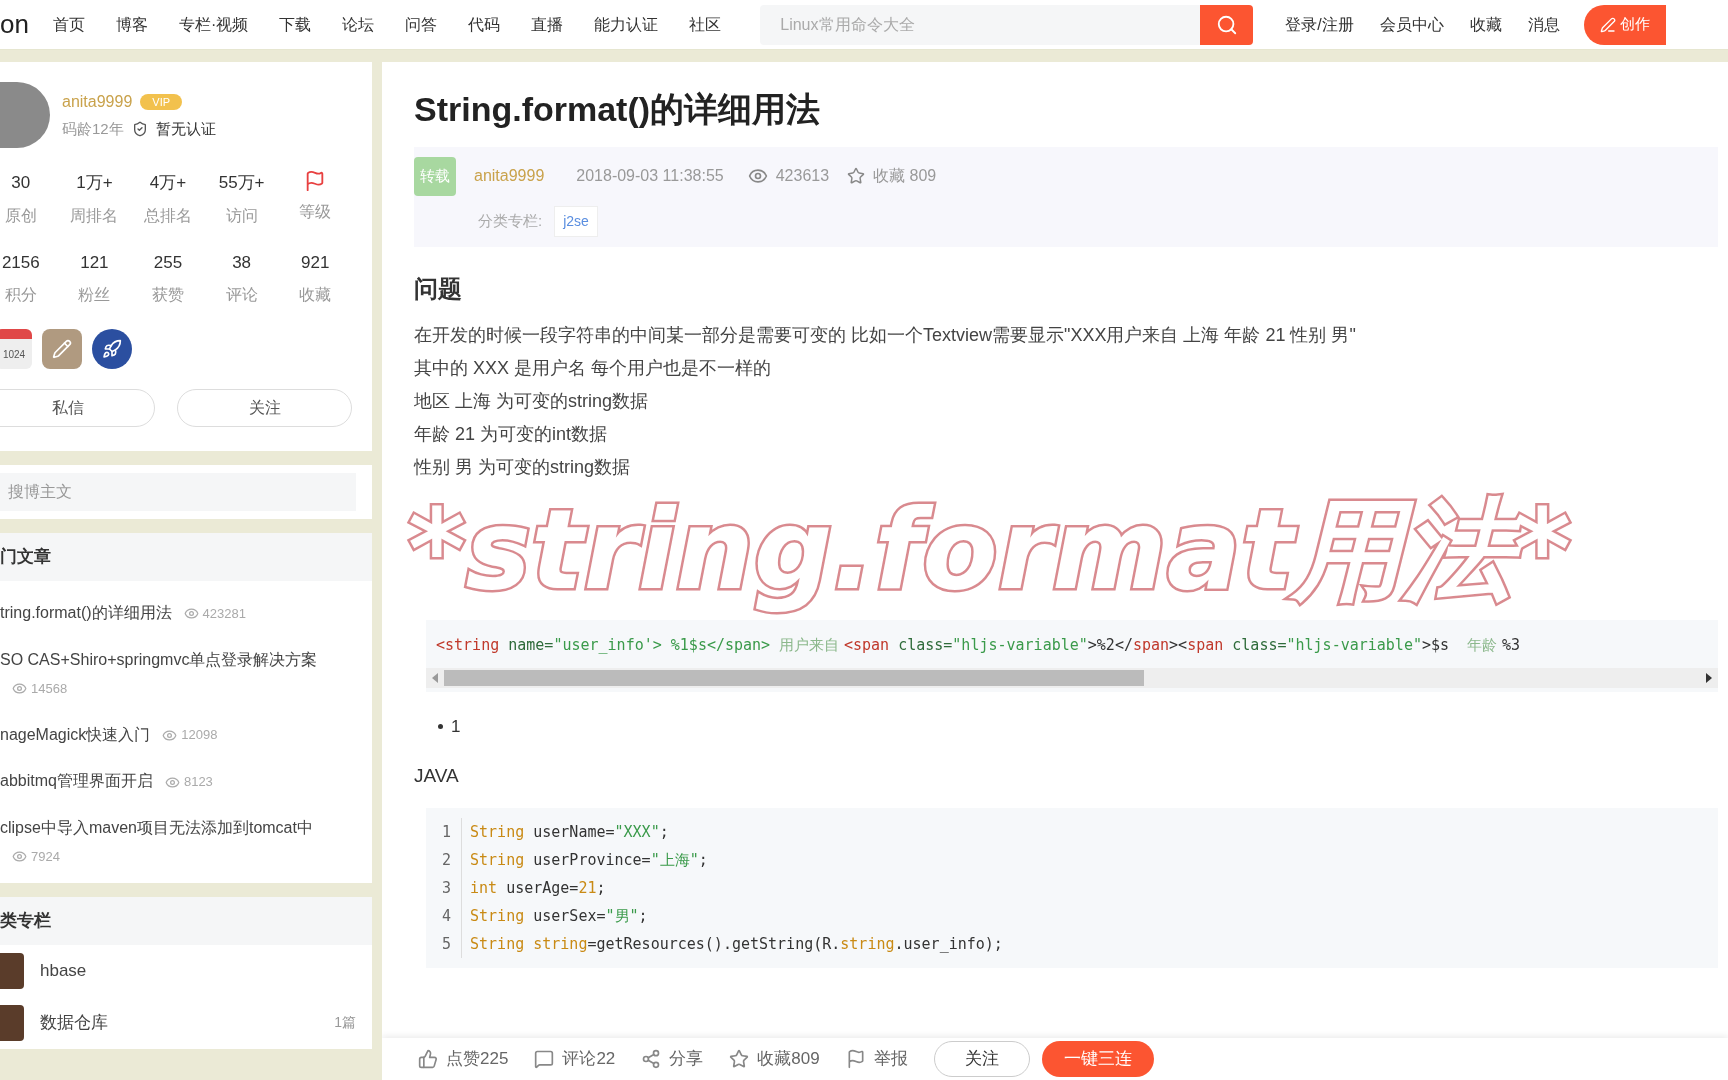  What do you see at coordinates (241, 295) in the screenshot?
I see `stat-label: 评论` at bounding box center [241, 295].